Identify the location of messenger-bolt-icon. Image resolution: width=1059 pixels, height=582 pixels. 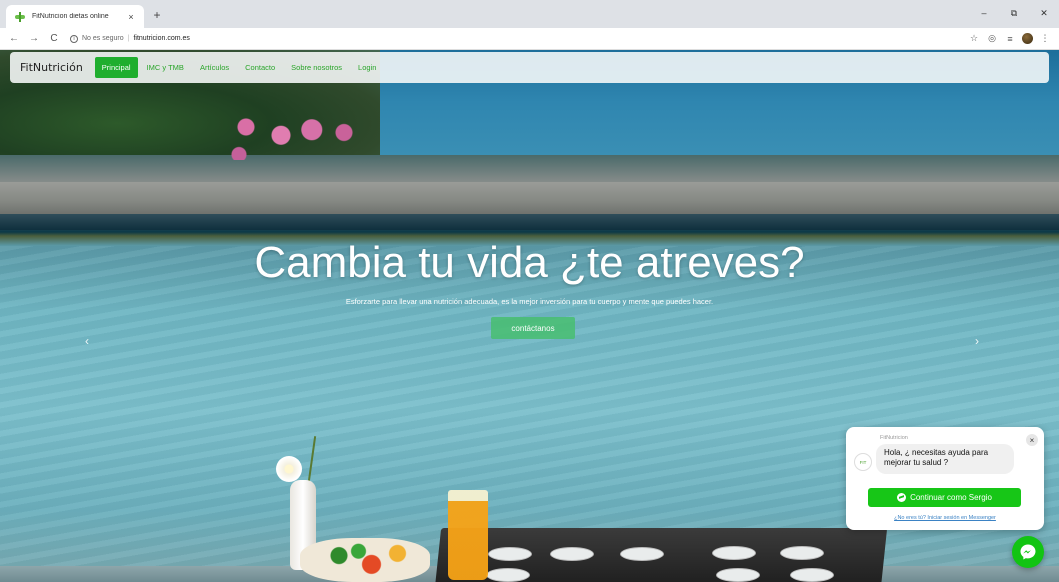
(1028, 552).